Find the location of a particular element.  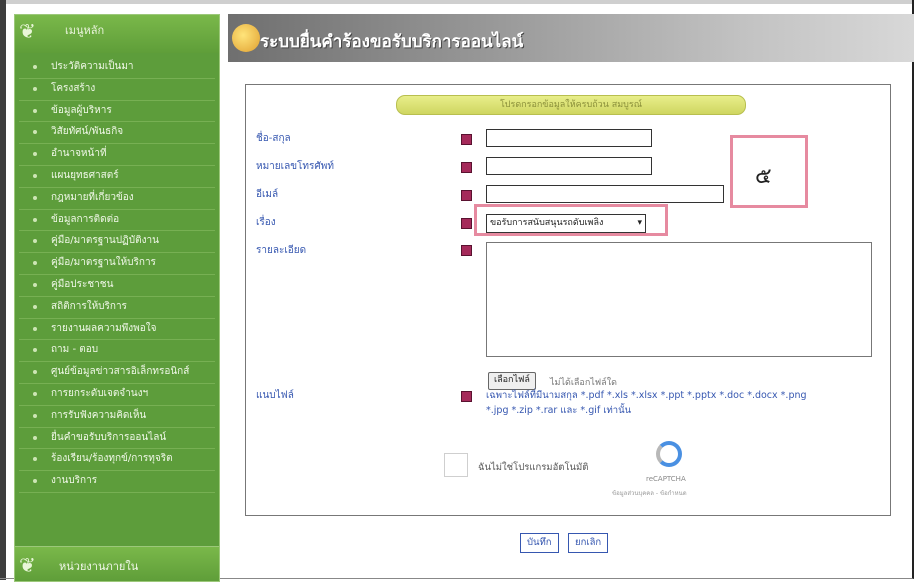

subject-label: เรื่อง is located at coordinates (266, 222).